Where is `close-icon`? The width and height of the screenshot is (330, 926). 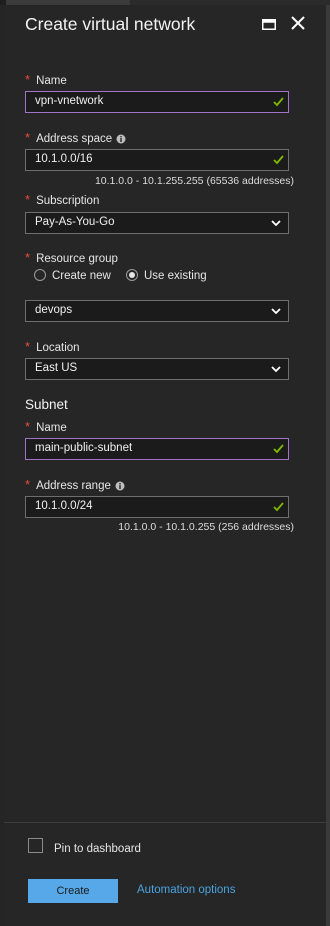
close-icon is located at coordinates (298, 23).